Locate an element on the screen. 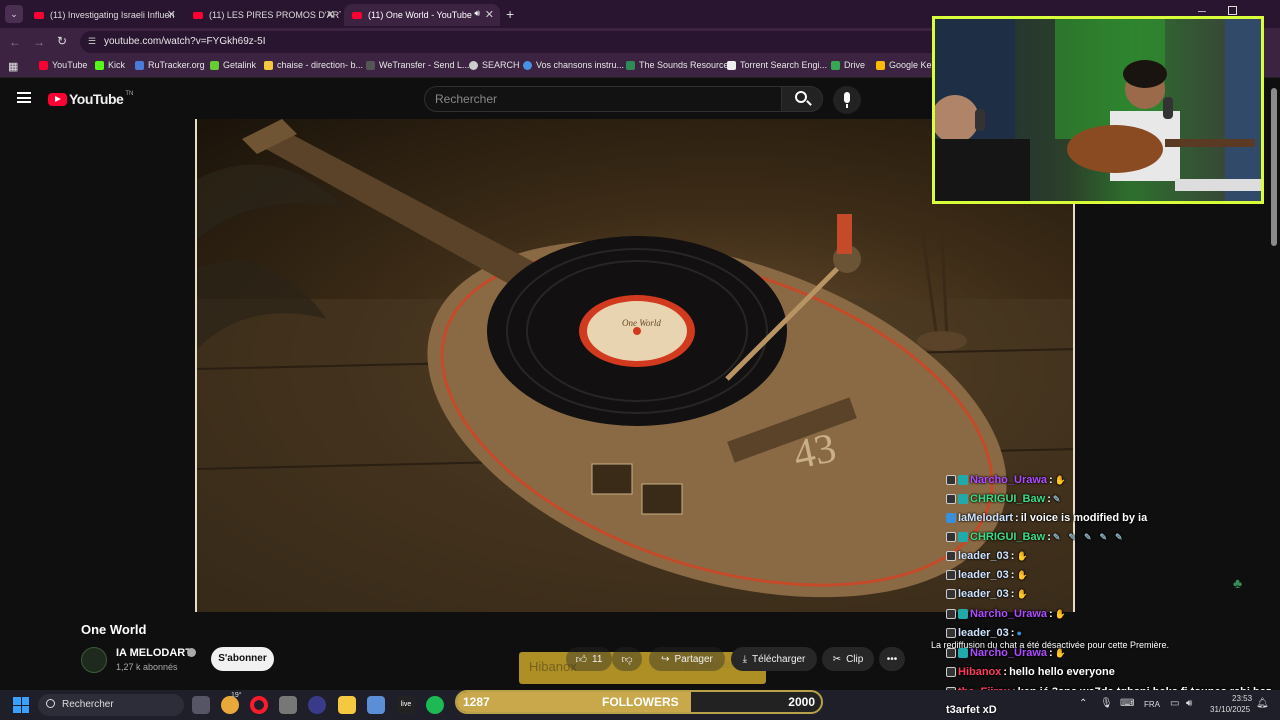 The width and height of the screenshot is (1280, 720). spotify-icon is located at coordinates (435, 705).